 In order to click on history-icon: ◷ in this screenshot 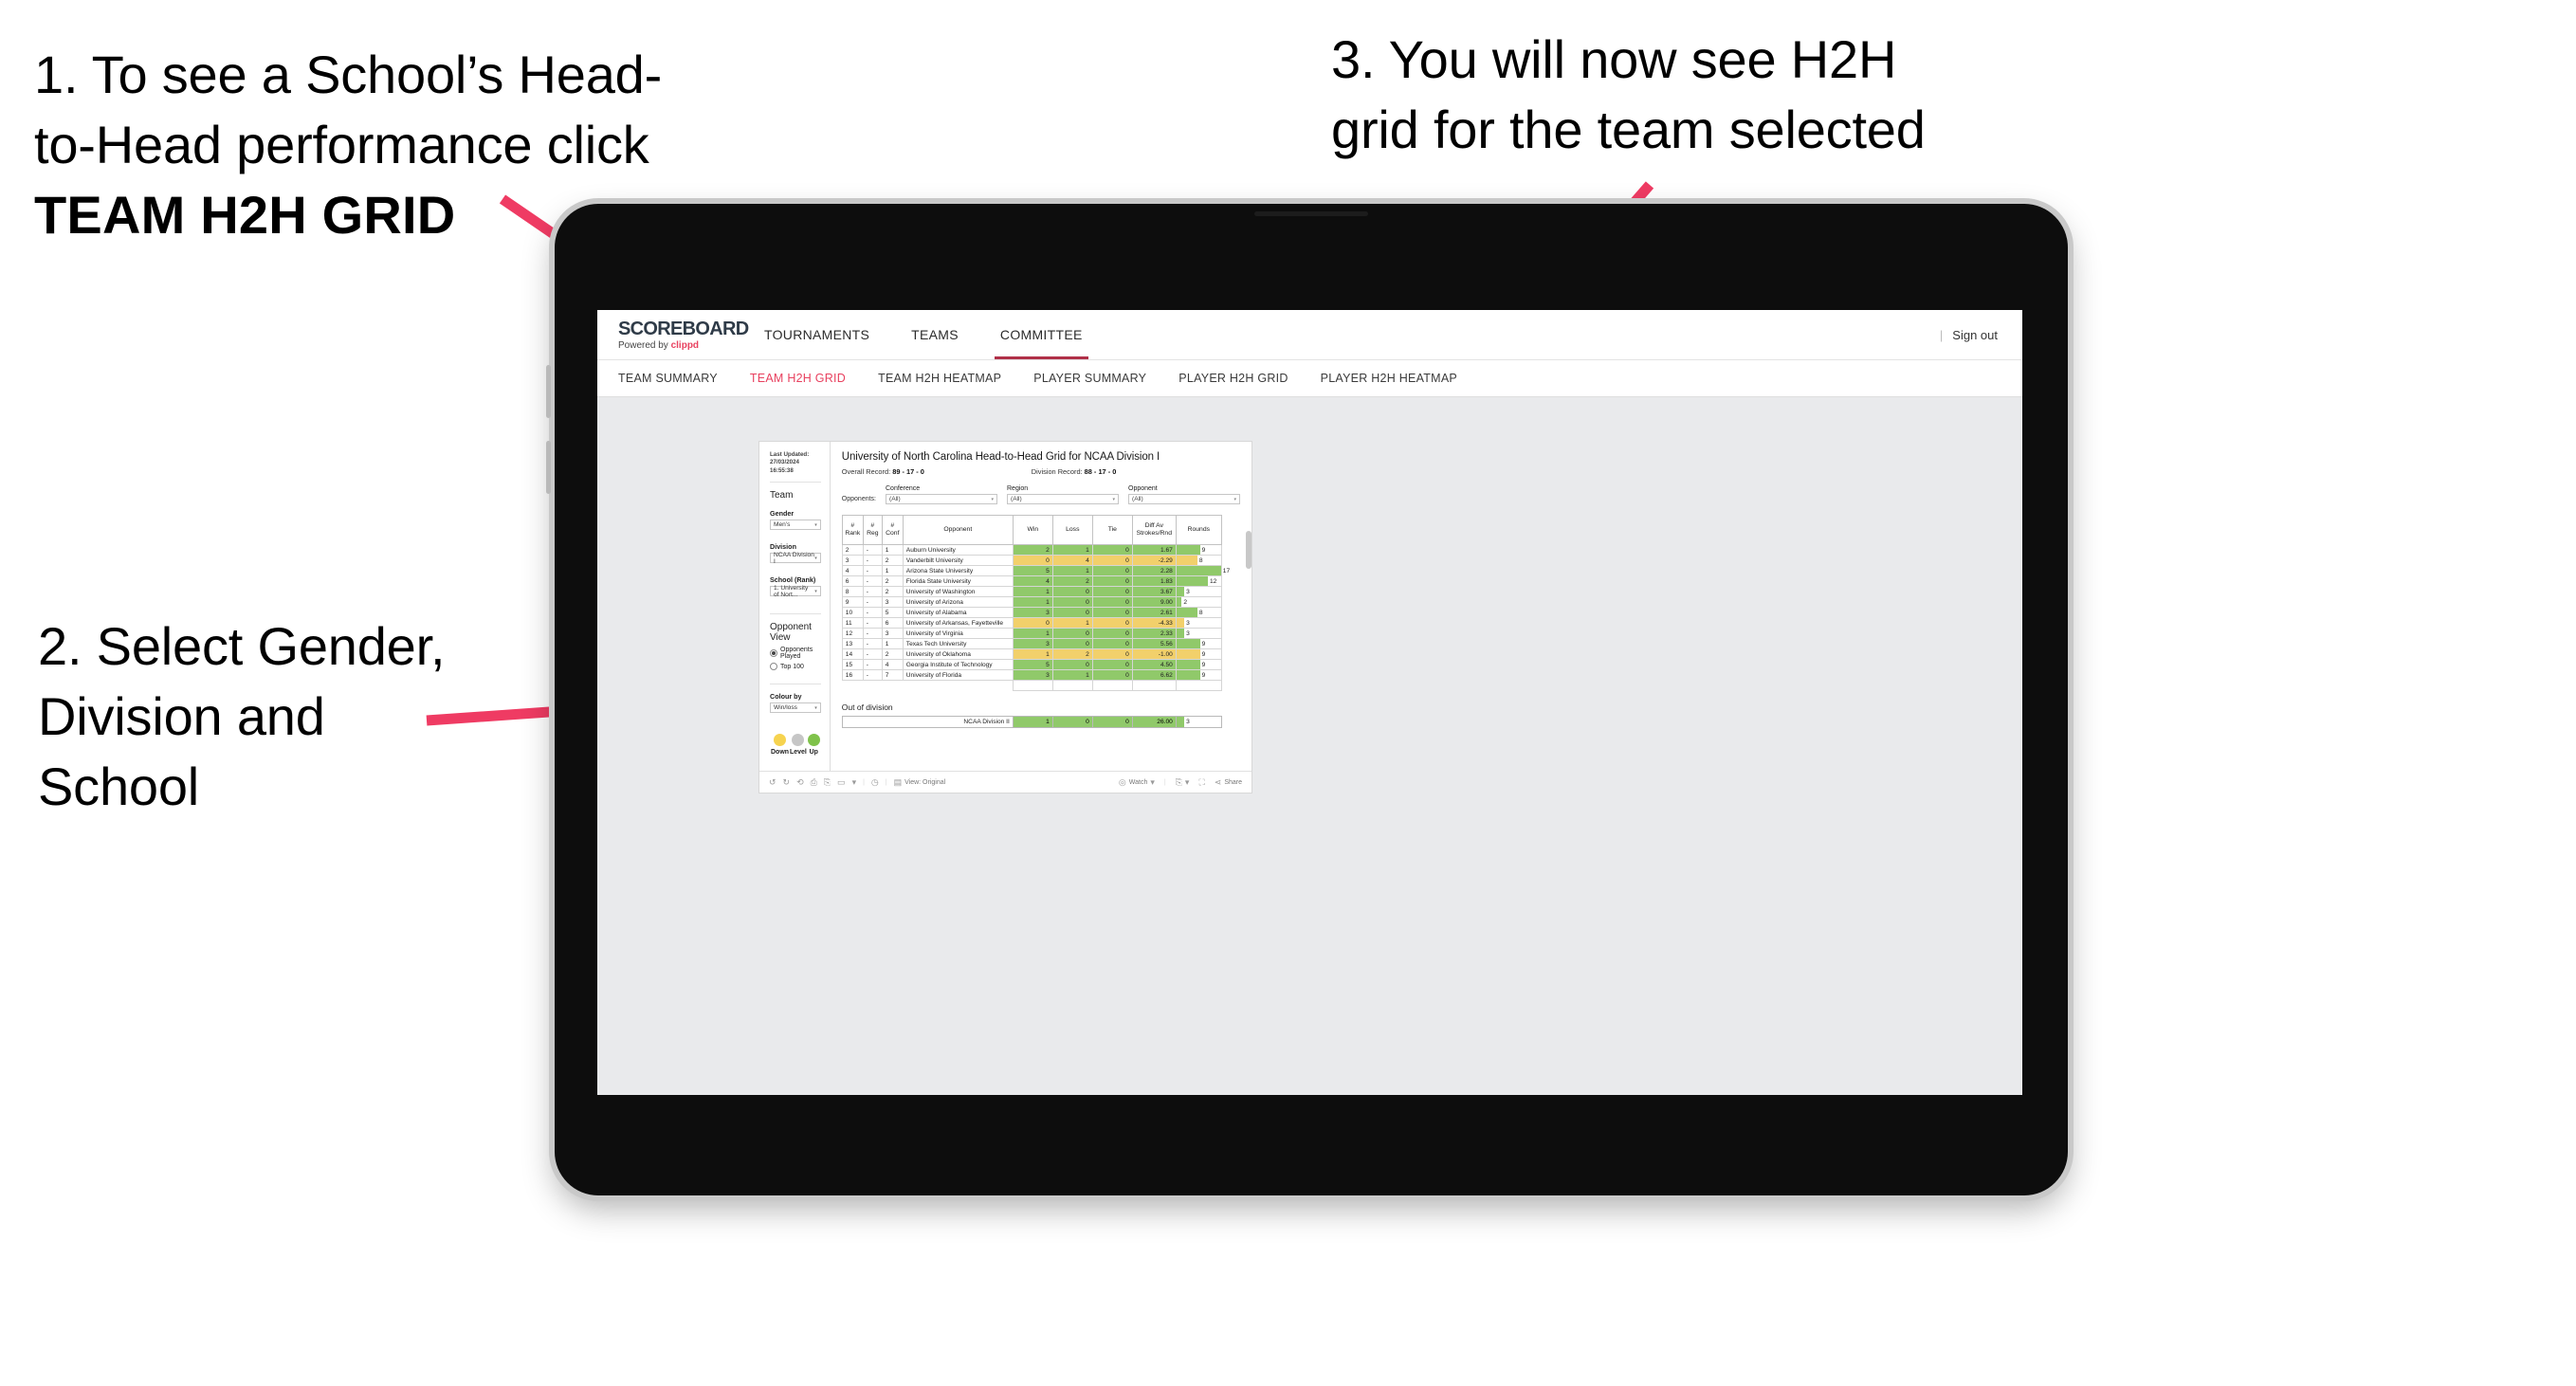, I will do `click(875, 782)`.